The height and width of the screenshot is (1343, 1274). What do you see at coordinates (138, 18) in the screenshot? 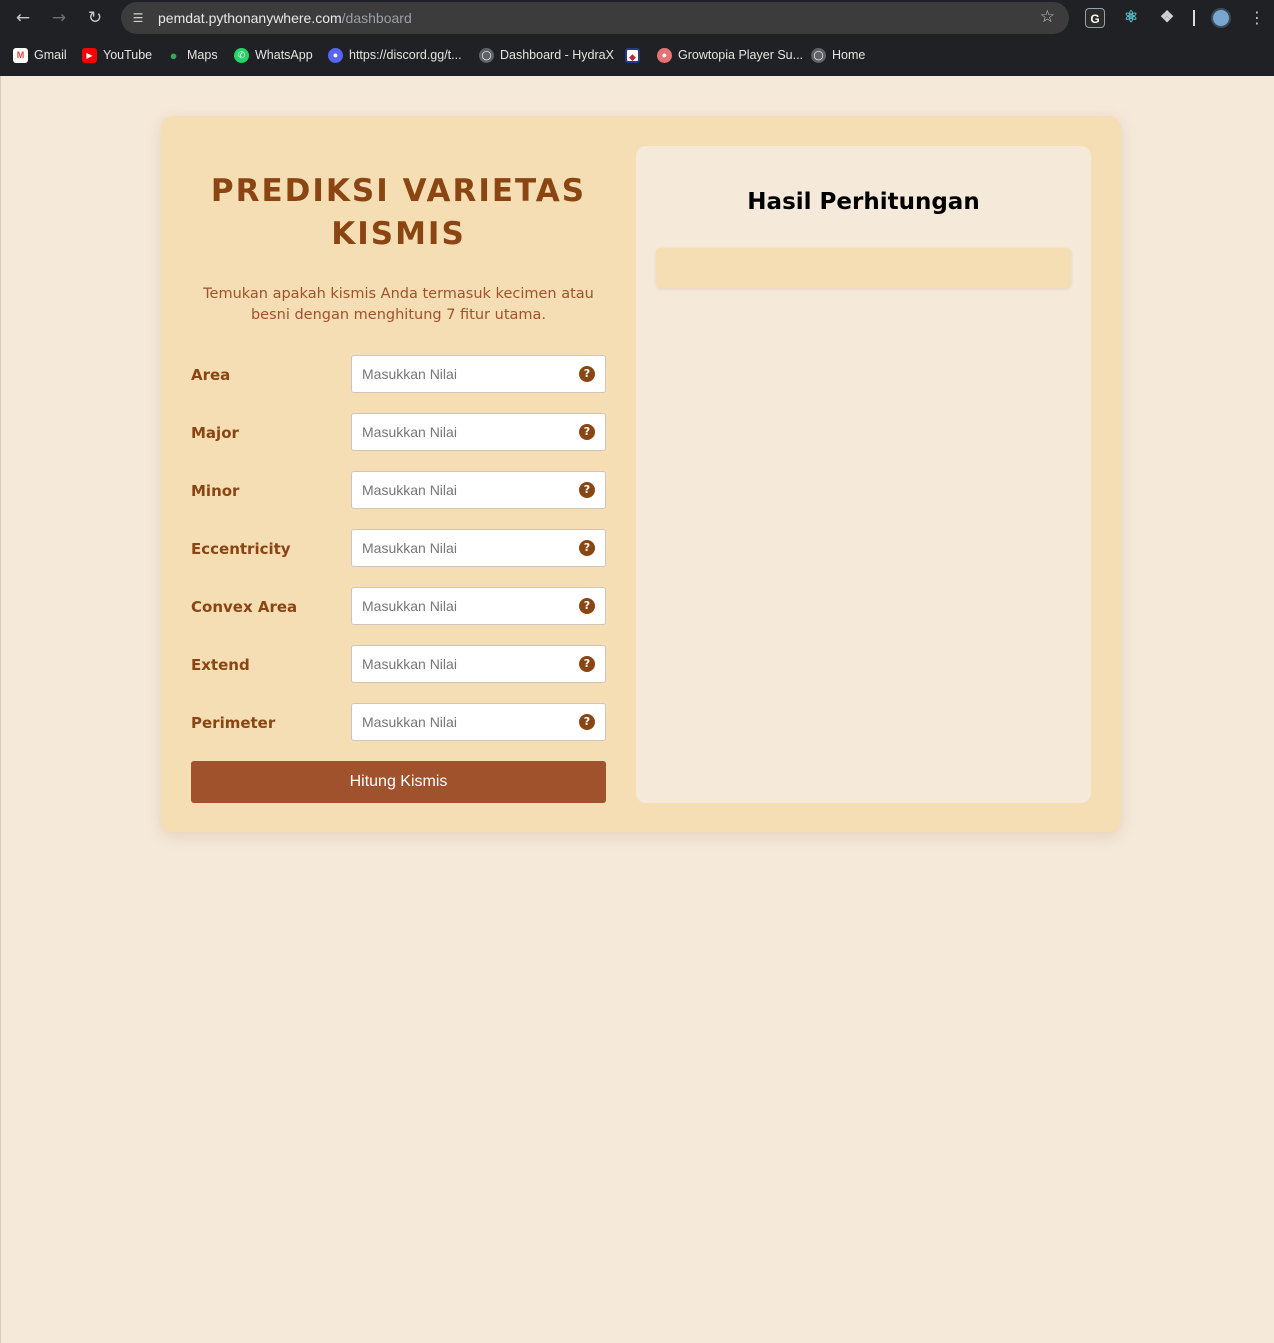
I see `site-settings-icon: ☰` at bounding box center [138, 18].